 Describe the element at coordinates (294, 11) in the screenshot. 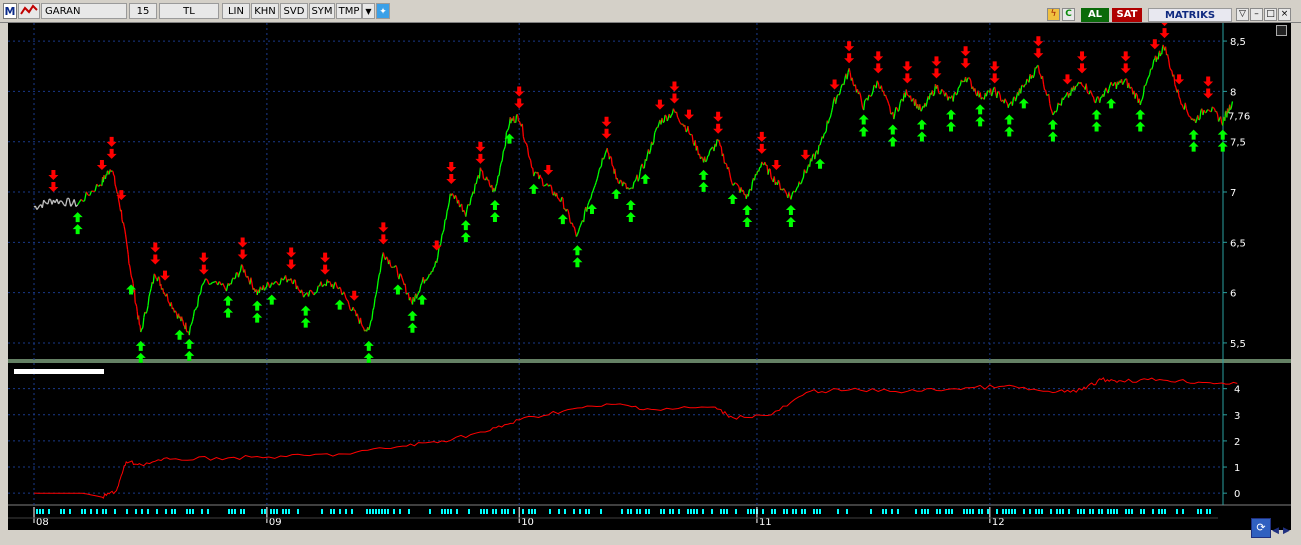

I see `svd-button: SVD` at that location.